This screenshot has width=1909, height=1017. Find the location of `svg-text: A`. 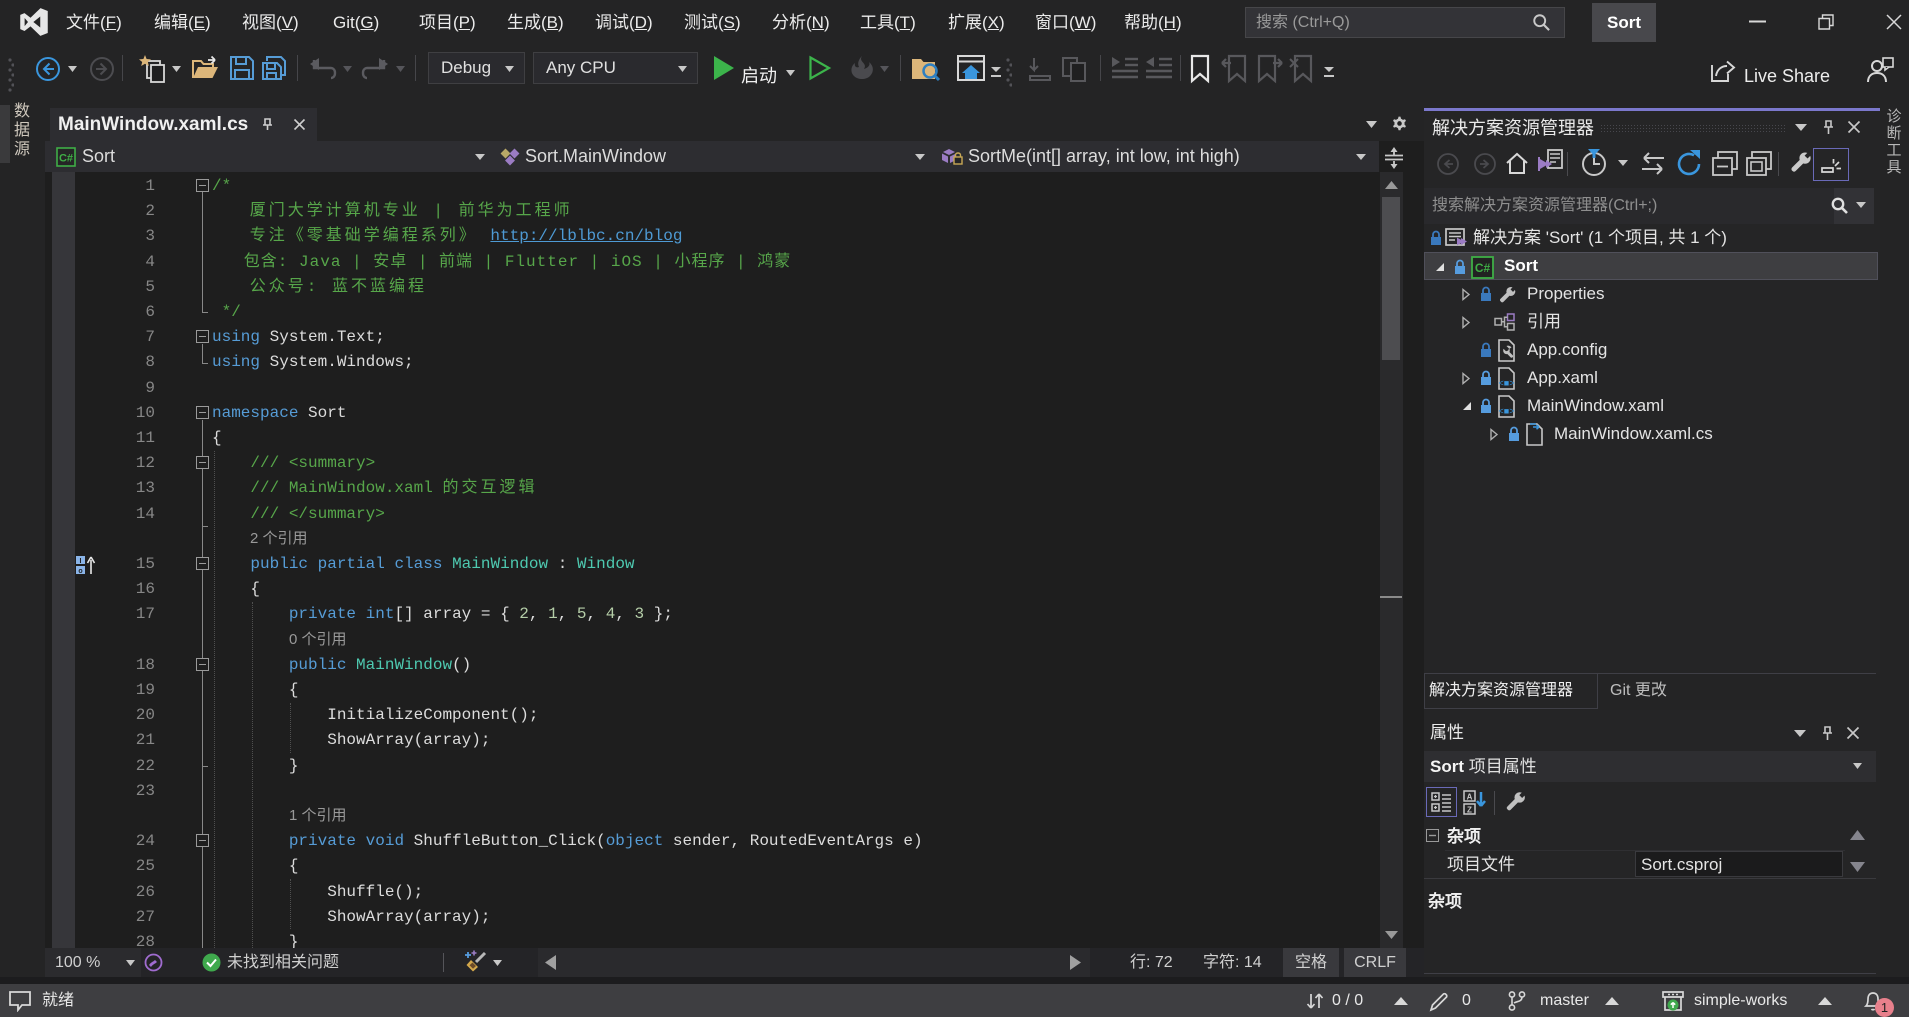

svg-text: A is located at coordinates (1470, 797).